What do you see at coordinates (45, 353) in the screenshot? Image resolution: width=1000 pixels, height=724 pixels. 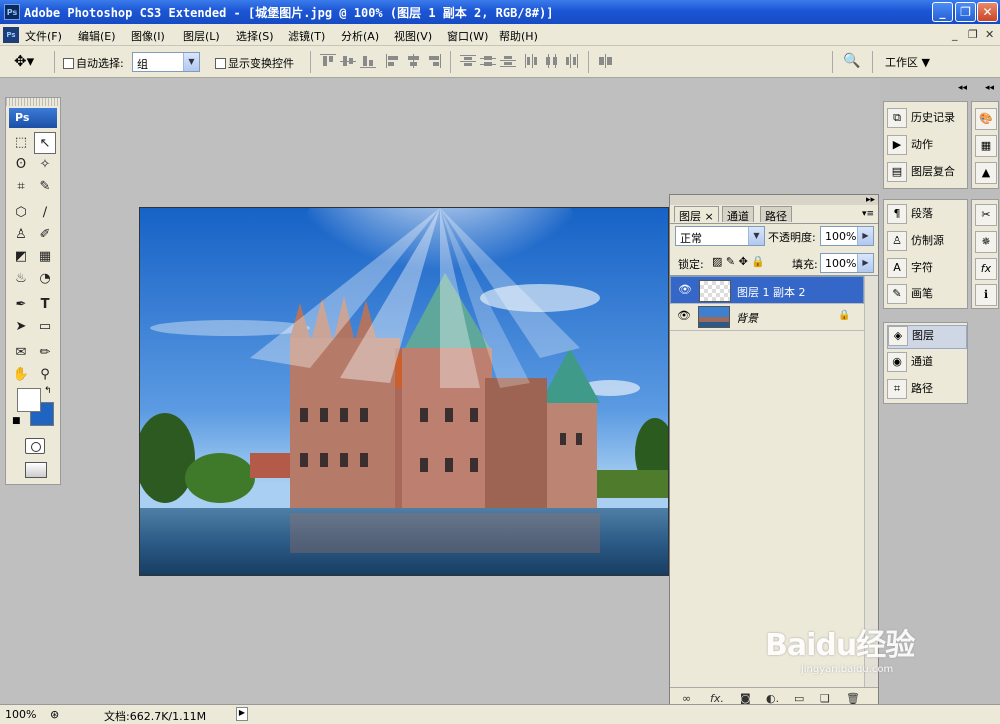 I see `eyedropper-tool-icon: ✏` at bounding box center [45, 353].